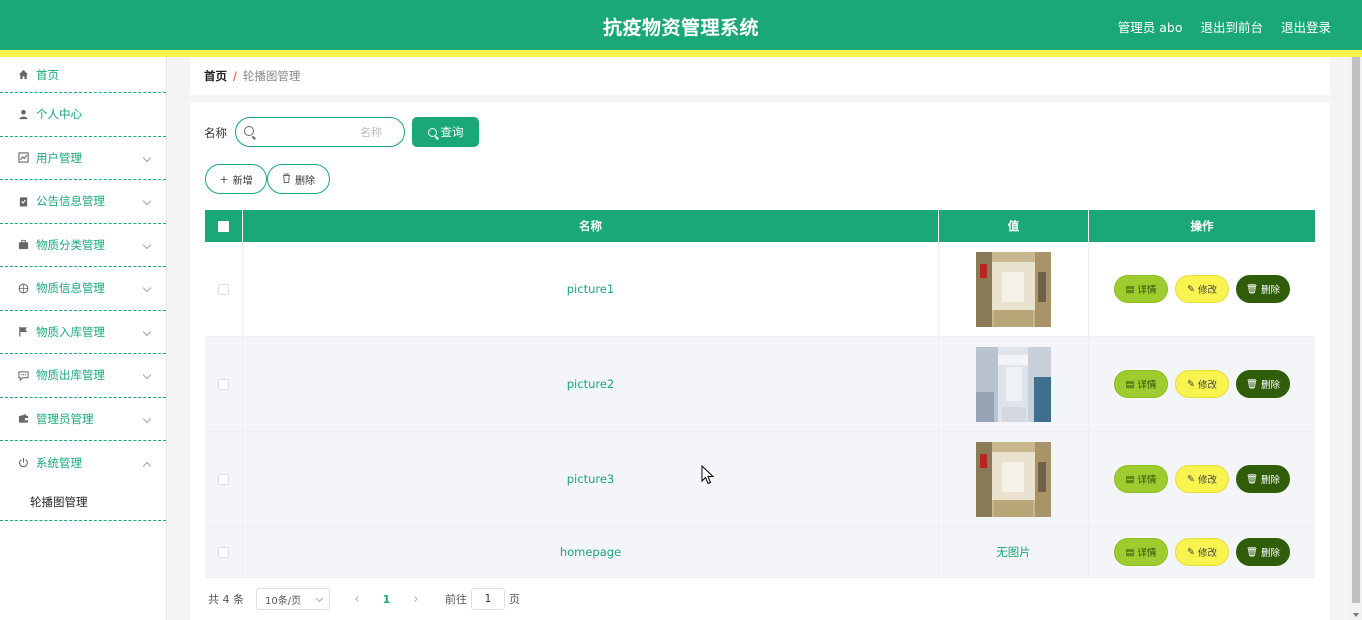  I want to click on breadcrumb: 首页 / 轮播图管理, so click(760, 76).